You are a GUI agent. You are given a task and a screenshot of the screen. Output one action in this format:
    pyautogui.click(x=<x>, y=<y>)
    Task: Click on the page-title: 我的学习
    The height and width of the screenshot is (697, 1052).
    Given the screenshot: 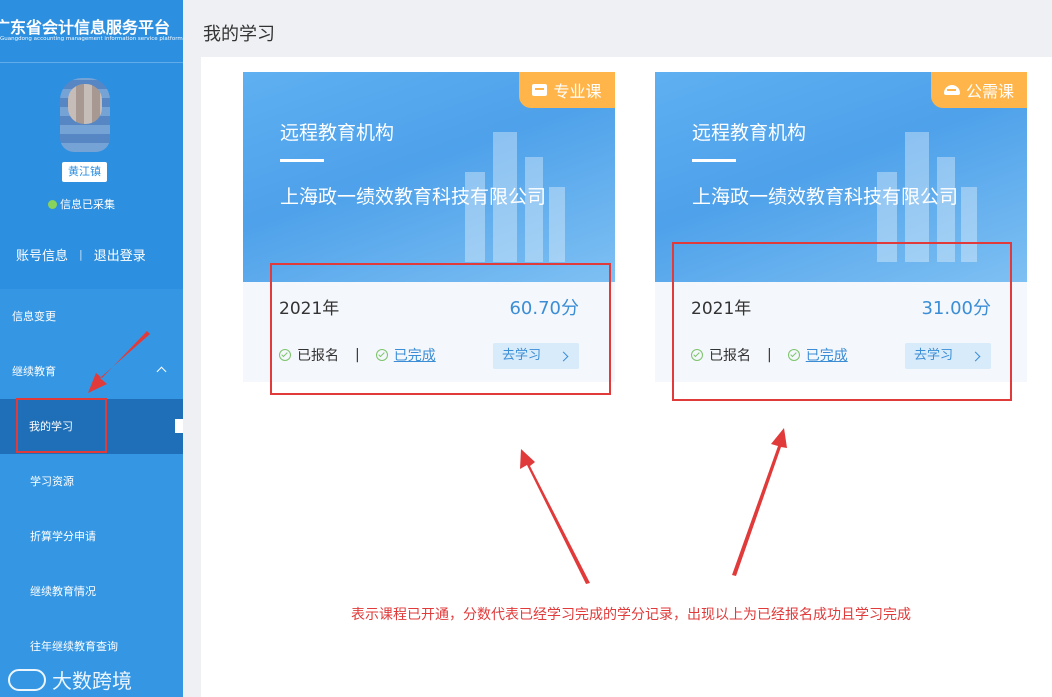 What is the action you would take?
    pyautogui.click(x=239, y=34)
    